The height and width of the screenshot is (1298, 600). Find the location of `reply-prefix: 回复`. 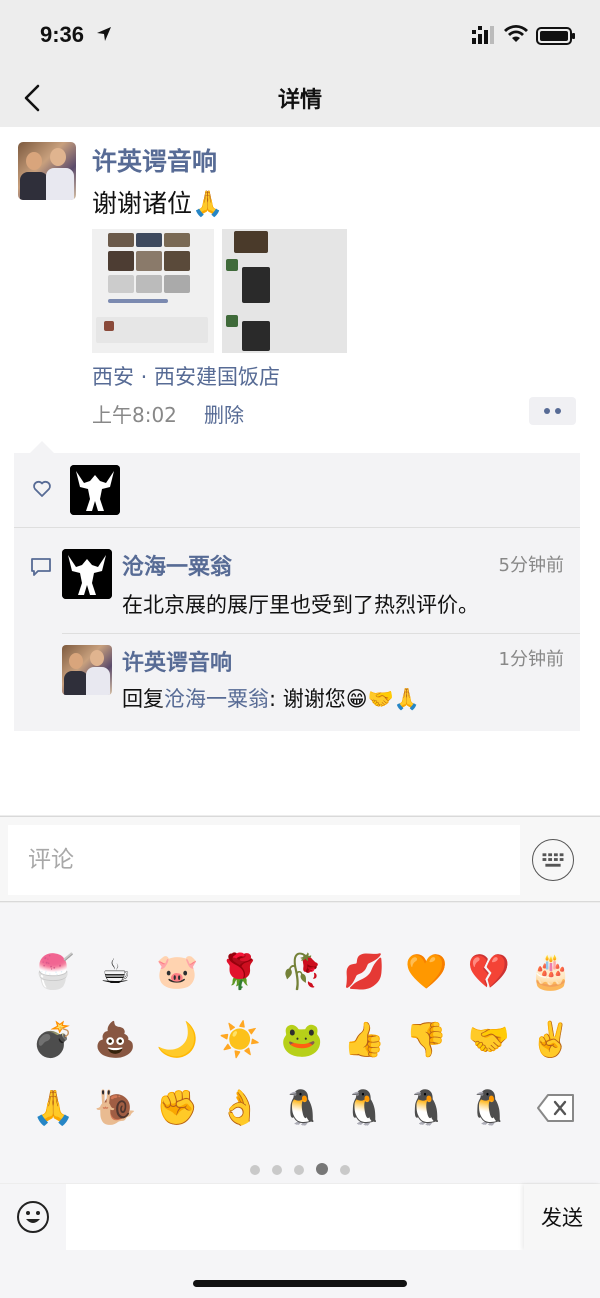

reply-prefix: 回复 is located at coordinates (143, 699).